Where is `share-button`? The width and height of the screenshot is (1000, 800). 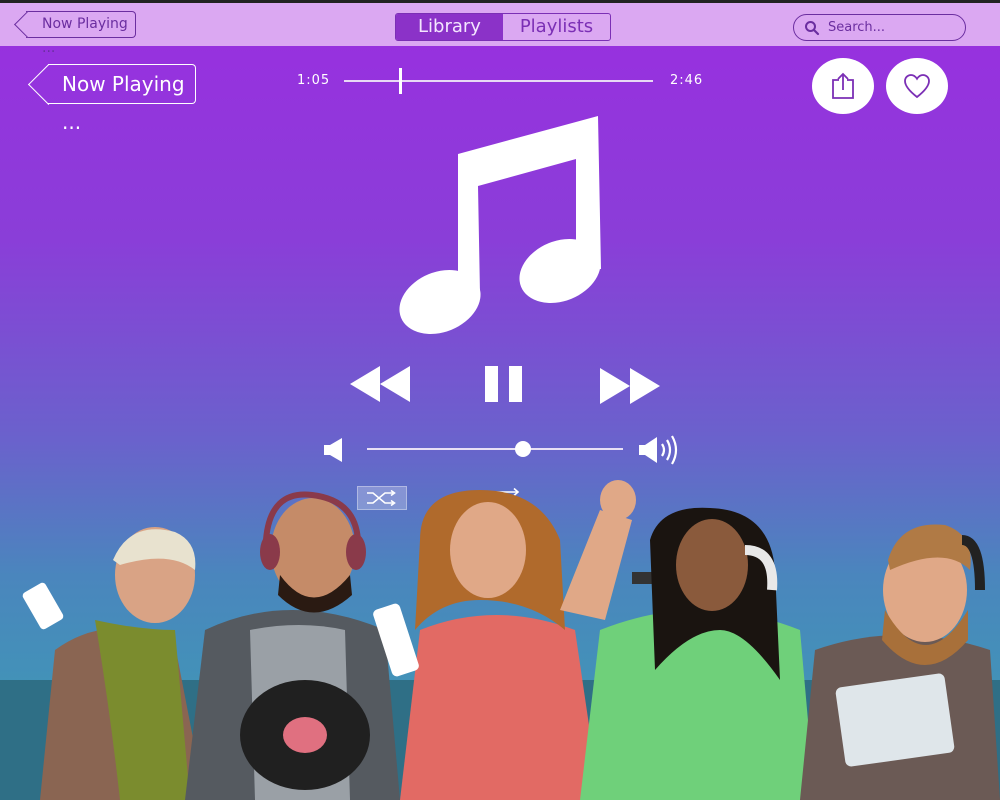
share-button is located at coordinates (843, 86).